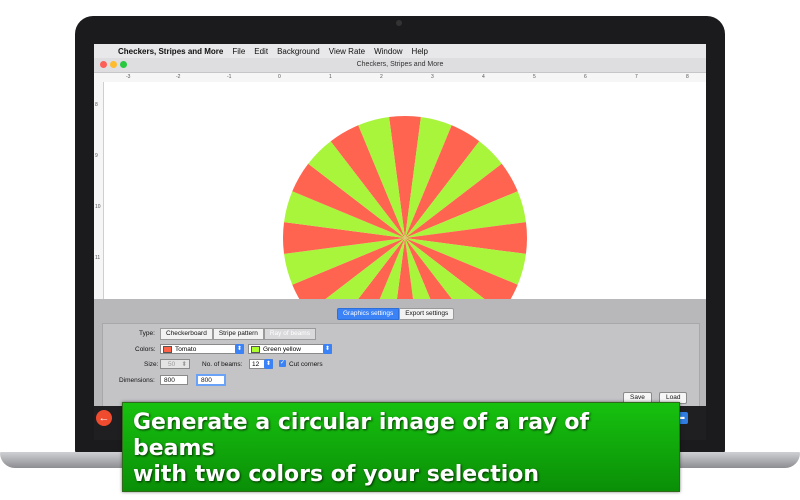 The image size is (800, 500). Describe the element at coordinates (98, 207) in the screenshot. I see `ruler-tick: 10` at that location.